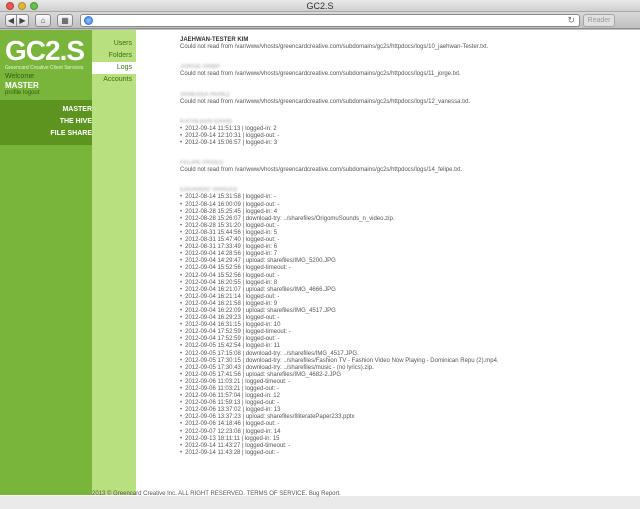  What do you see at coordinates (405, 240) in the screenshot?
I see `log-entry: 2012-08-31 15:47:40 | logged-out: -` at bounding box center [405, 240].